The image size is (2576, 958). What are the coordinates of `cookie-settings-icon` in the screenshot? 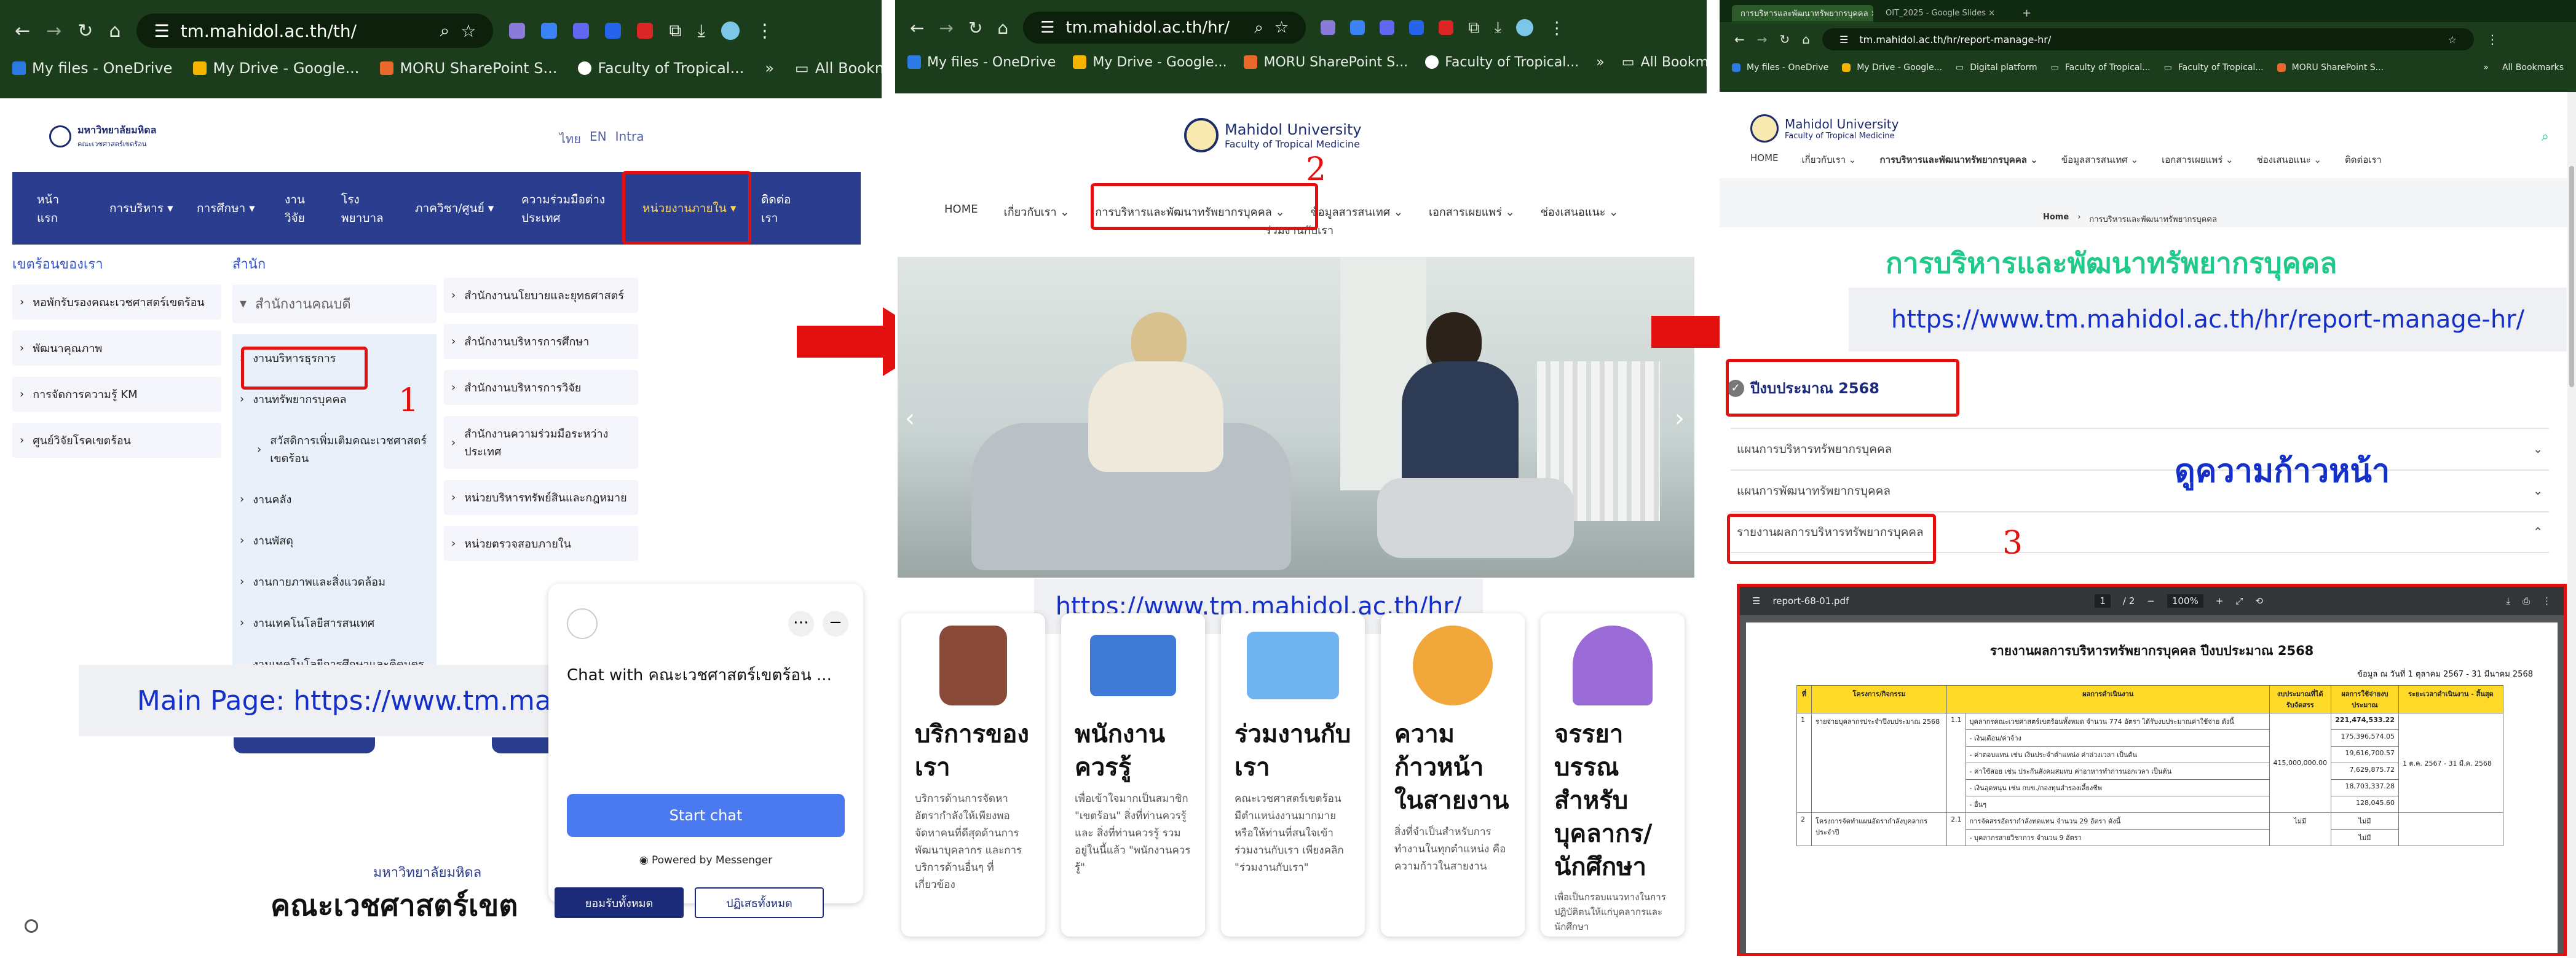 It's located at (31, 926).